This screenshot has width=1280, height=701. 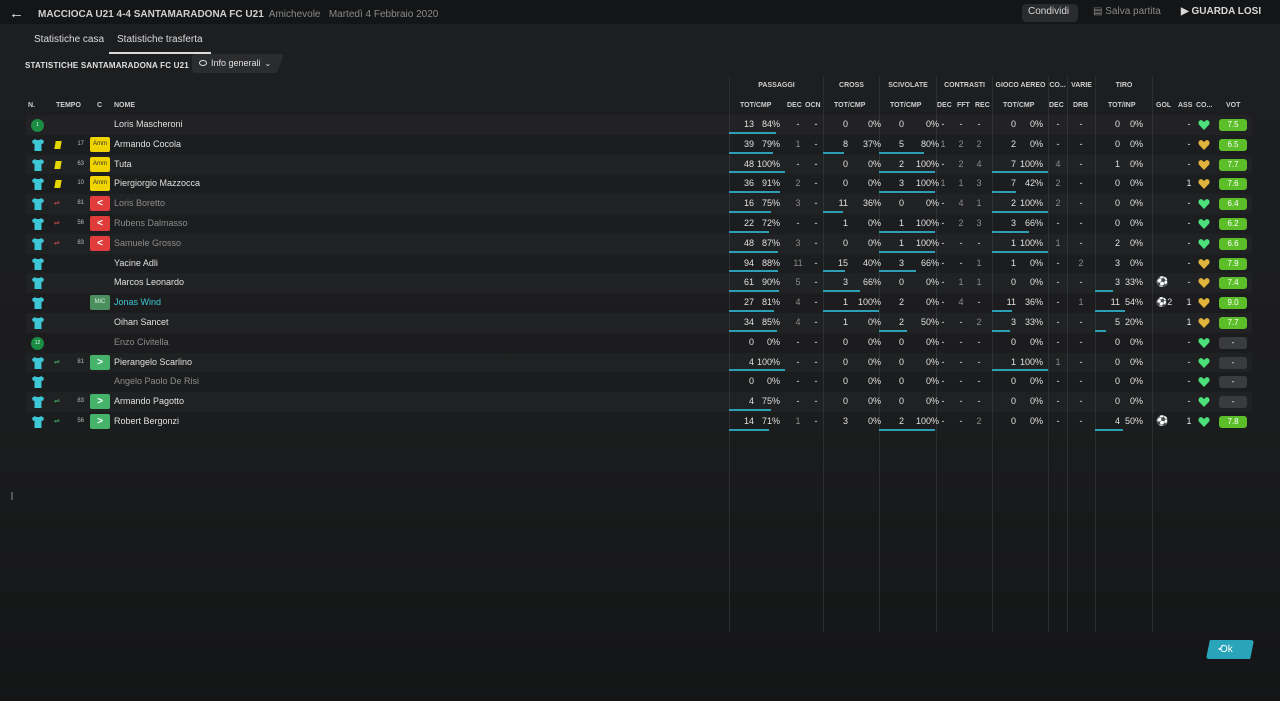 What do you see at coordinates (1233, 105) in the screenshot?
I see `col-head-vot: VOT` at bounding box center [1233, 105].